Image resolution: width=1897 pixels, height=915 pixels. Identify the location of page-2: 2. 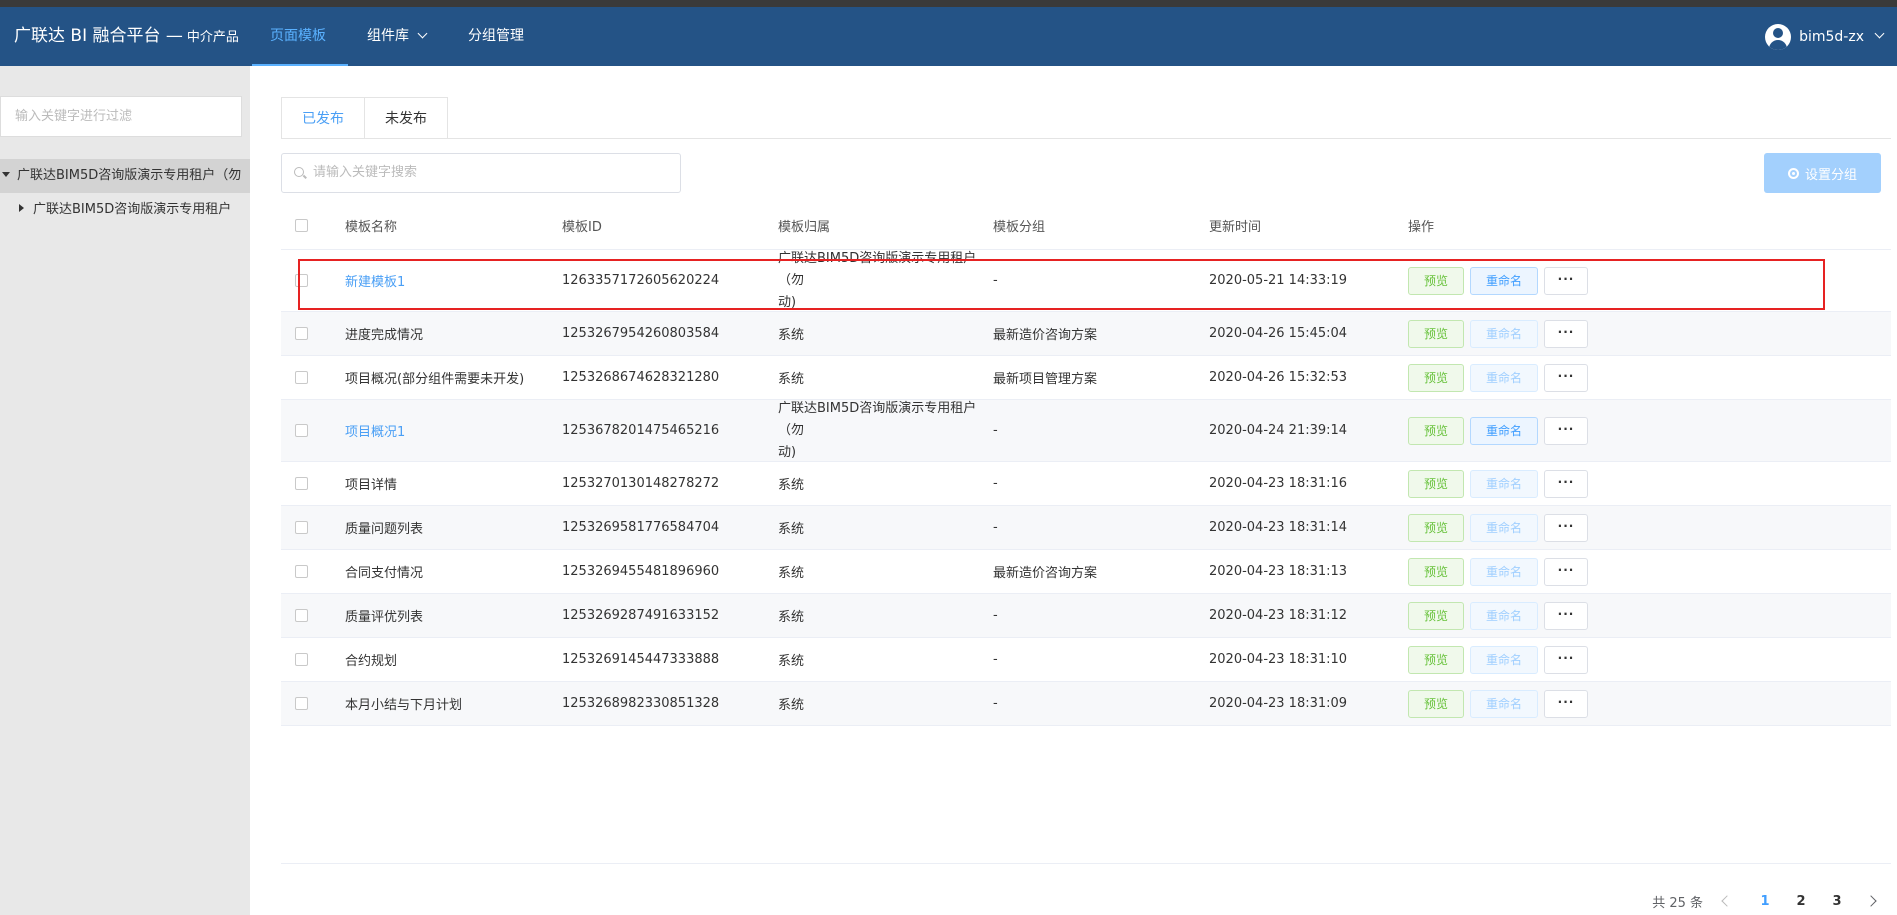
(1801, 901).